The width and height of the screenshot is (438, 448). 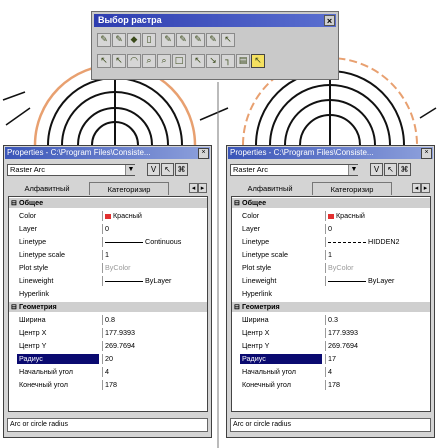 What do you see at coordinates (149, 61) in the screenshot?
I see `zoom-select-icon: ⌕` at bounding box center [149, 61].